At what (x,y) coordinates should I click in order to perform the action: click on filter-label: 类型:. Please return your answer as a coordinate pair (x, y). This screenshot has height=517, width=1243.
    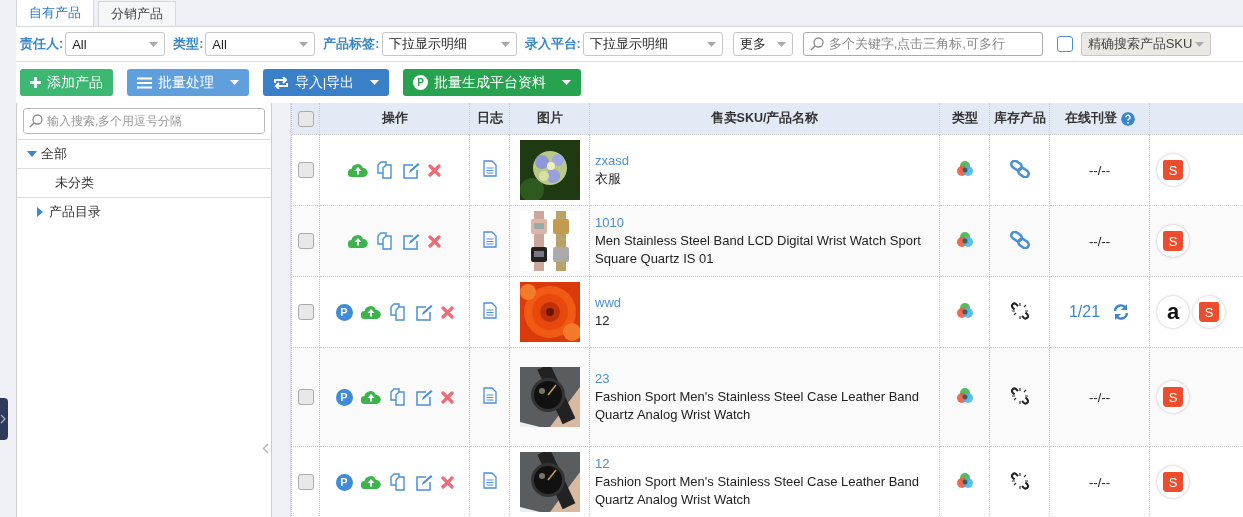
    Looking at the image, I should click on (188, 44).